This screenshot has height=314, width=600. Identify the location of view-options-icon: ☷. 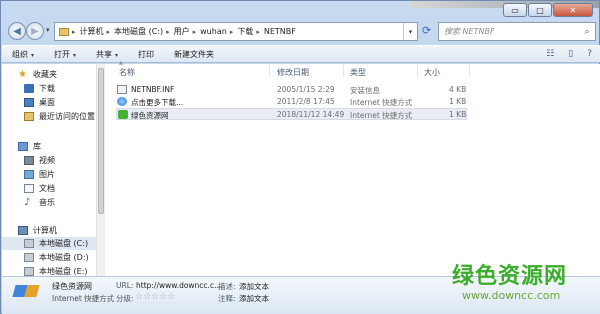
(550, 54).